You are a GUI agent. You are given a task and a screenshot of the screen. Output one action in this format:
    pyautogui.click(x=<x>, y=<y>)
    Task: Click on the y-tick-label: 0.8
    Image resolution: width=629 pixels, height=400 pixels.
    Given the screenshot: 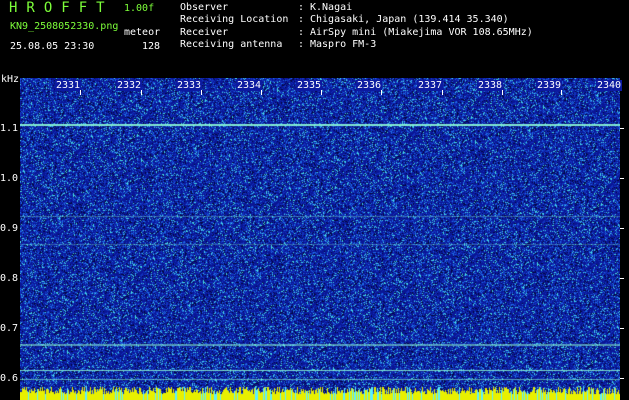 What is the action you would take?
    pyautogui.click(x=9, y=278)
    